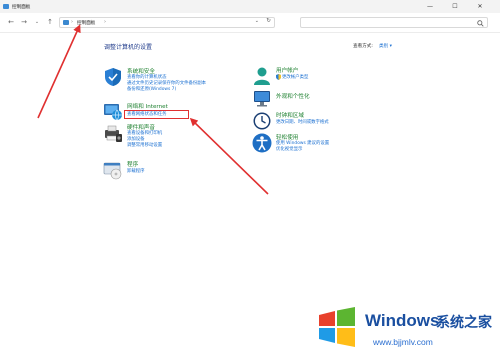 The width and height of the screenshot is (500, 353). What do you see at coordinates (113, 133) in the screenshot?
I see `printer-icon` at bounding box center [113, 133].